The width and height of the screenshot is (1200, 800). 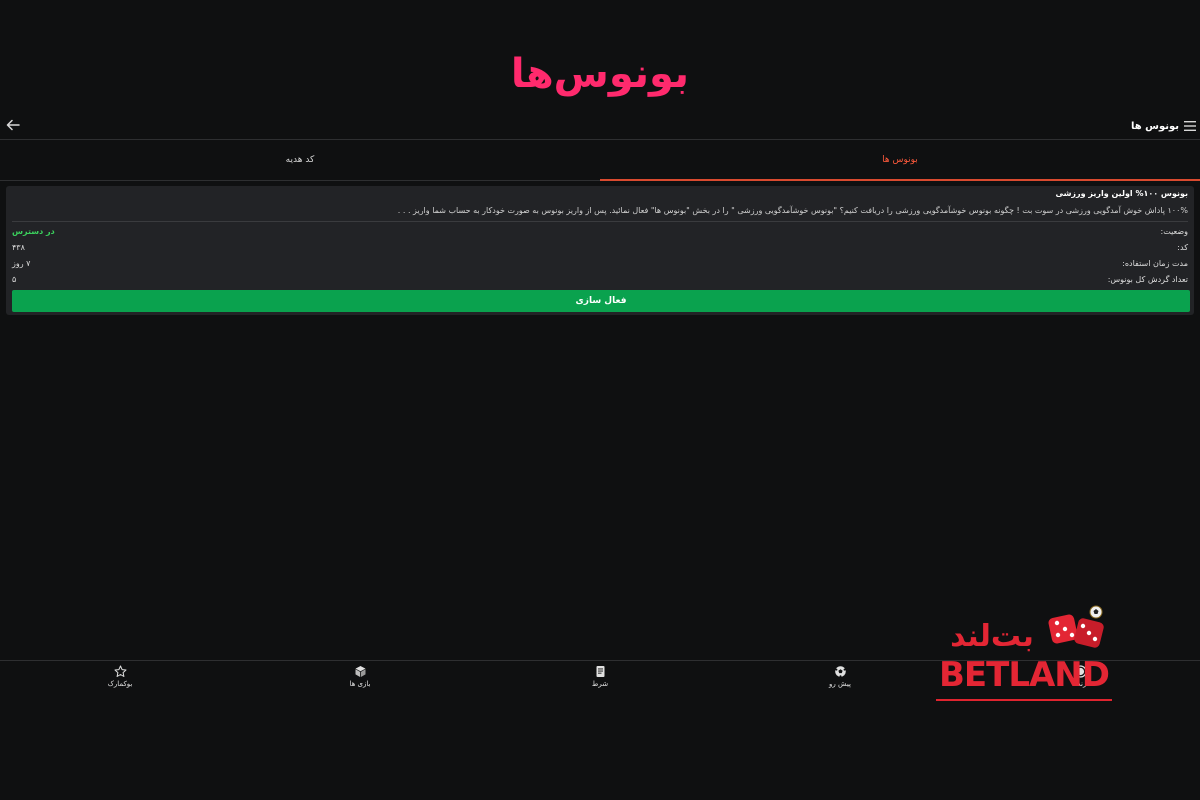 I want to click on activate-button: فعال سازی, so click(x=601, y=301).